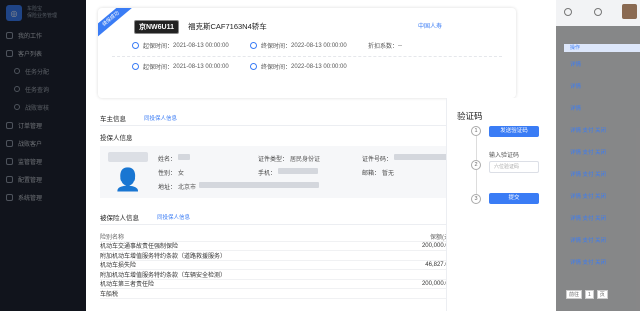 The height and width of the screenshot is (311, 640). I want to click on submit-button: 提交, so click(514, 198).